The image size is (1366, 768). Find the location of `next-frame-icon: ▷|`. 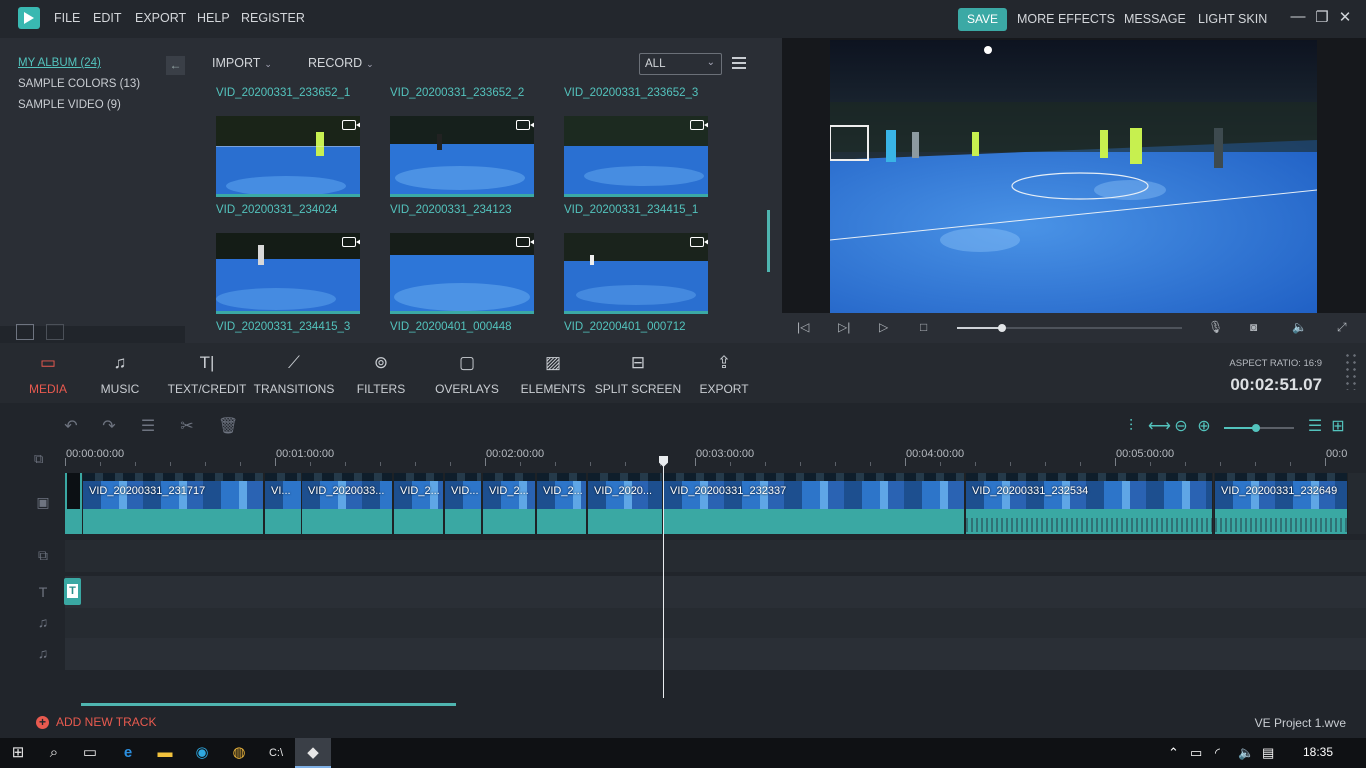

next-frame-icon: ▷| is located at coordinates (844, 327).